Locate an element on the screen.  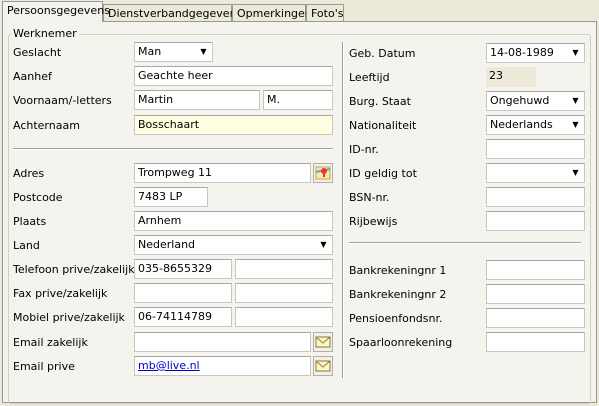
aanhef-field: Geachte heer is located at coordinates (233, 76).